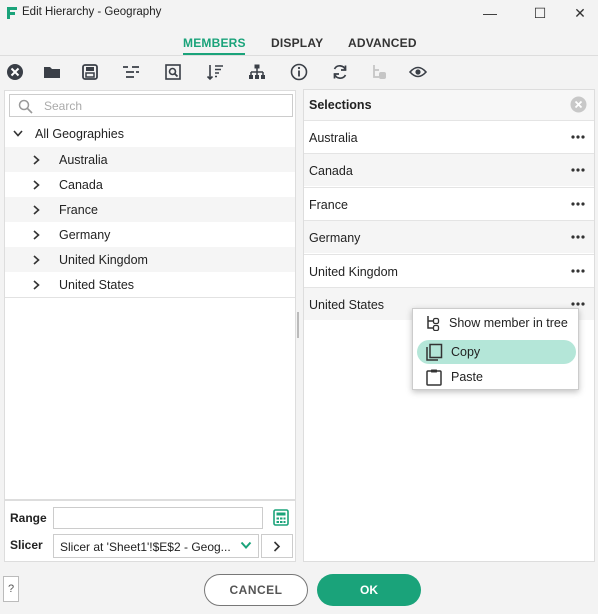 The width and height of the screenshot is (598, 614). I want to click on slicer-next-button, so click(277, 546).